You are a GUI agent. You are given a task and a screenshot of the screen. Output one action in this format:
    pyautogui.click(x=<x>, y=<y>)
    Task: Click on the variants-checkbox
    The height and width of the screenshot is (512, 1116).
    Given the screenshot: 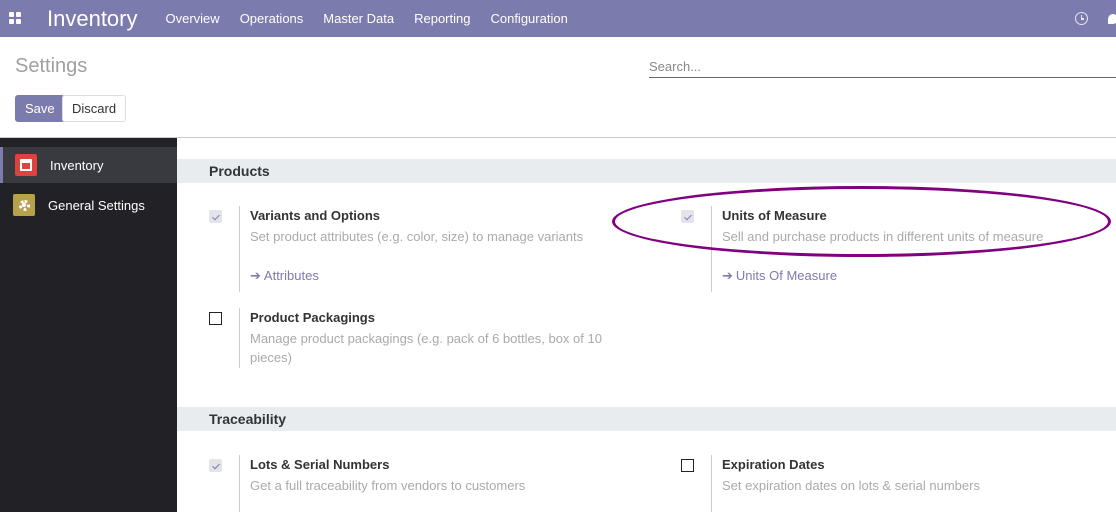 What is the action you would take?
    pyautogui.click(x=215, y=216)
    